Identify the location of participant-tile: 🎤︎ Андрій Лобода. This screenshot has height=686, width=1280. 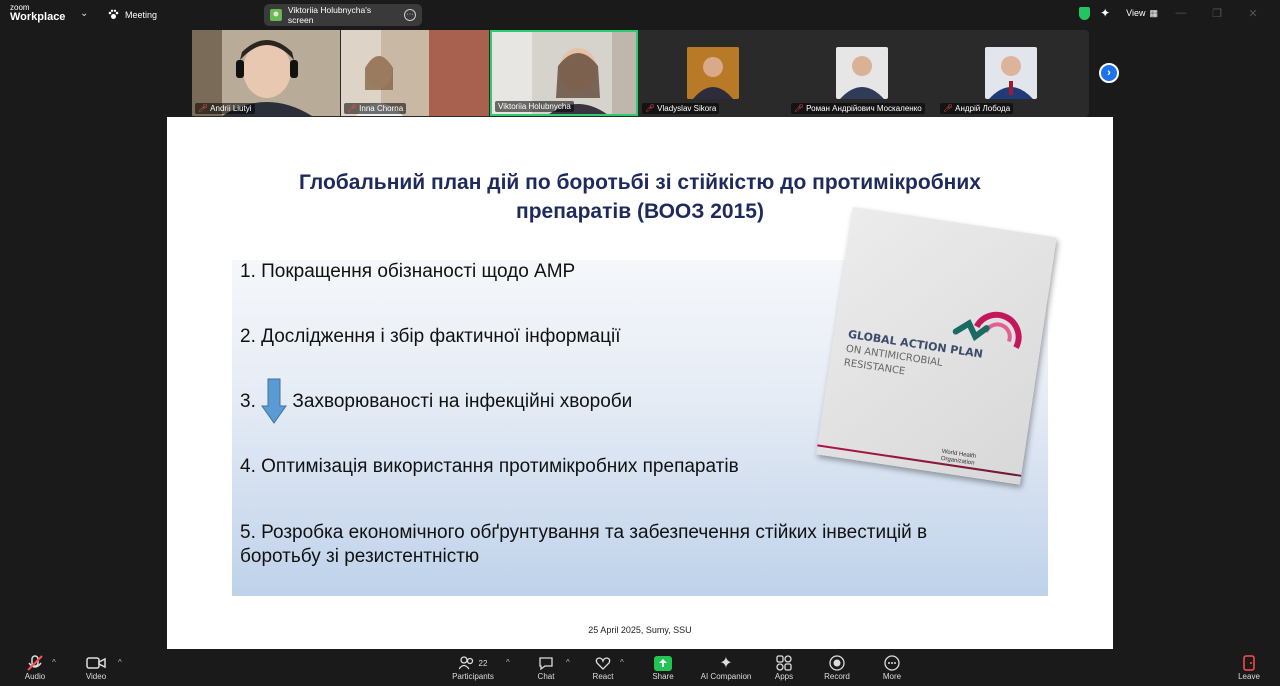
(1011, 73).